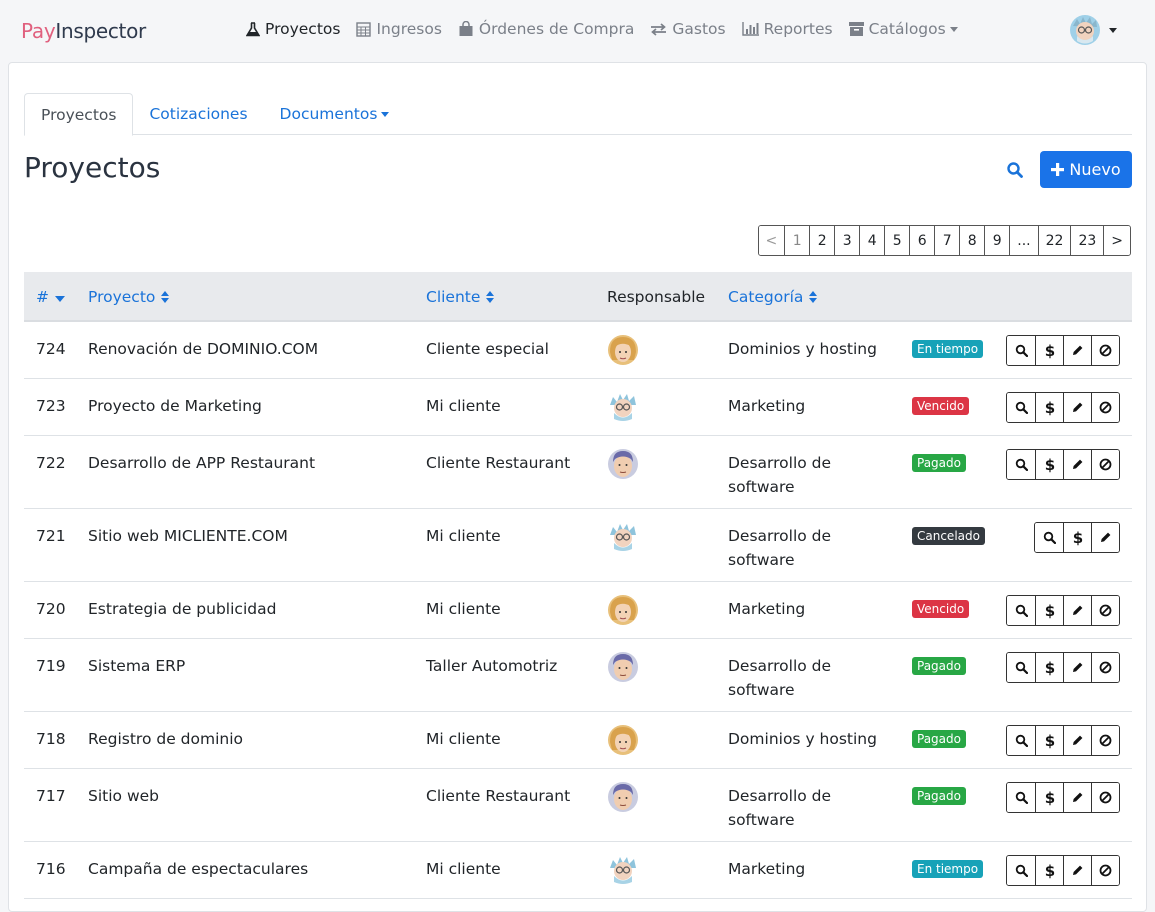 The width and height of the screenshot is (1155, 912). I want to click on page-link-1: 1, so click(797, 240).